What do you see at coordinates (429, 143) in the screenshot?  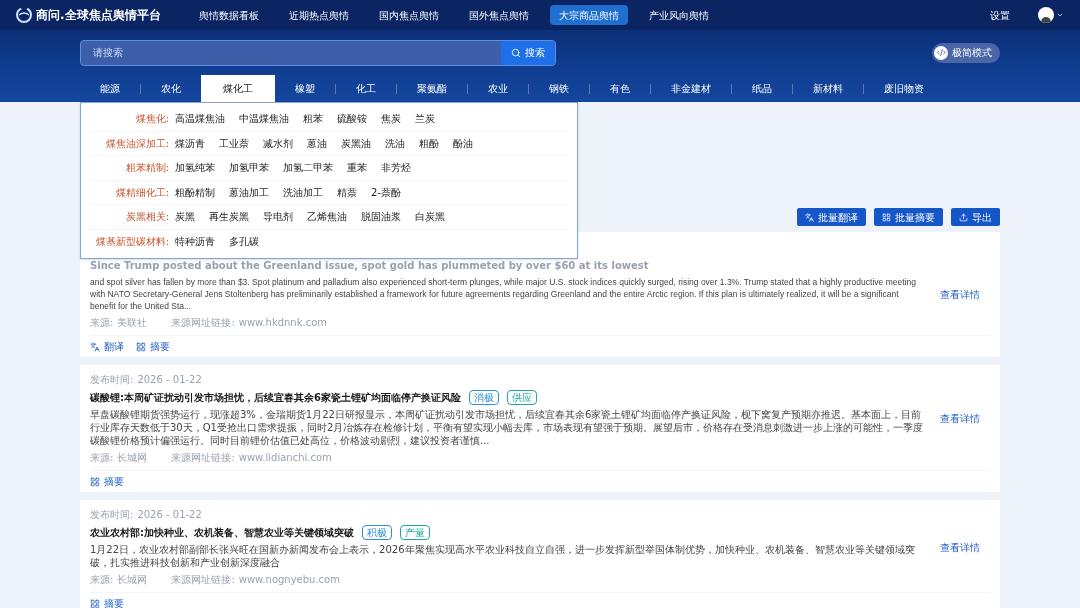 I see `subcategory-item: 粗酚` at bounding box center [429, 143].